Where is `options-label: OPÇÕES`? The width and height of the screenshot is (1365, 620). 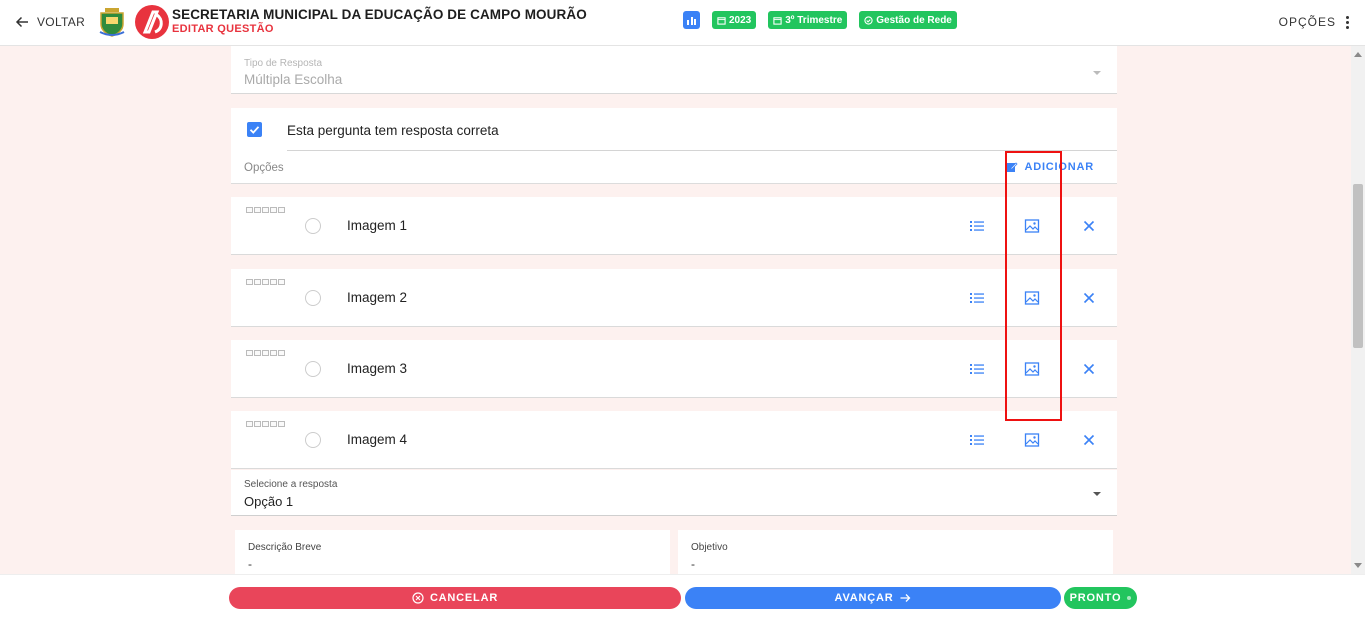 options-label: OPÇÕES is located at coordinates (1307, 22).